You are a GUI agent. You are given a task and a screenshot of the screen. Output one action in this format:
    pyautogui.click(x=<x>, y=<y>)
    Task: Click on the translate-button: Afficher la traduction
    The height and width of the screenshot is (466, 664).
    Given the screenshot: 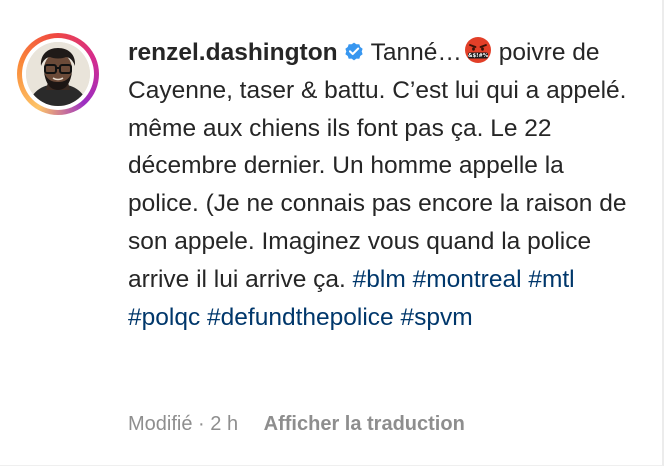 What is the action you would take?
    pyautogui.click(x=364, y=424)
    